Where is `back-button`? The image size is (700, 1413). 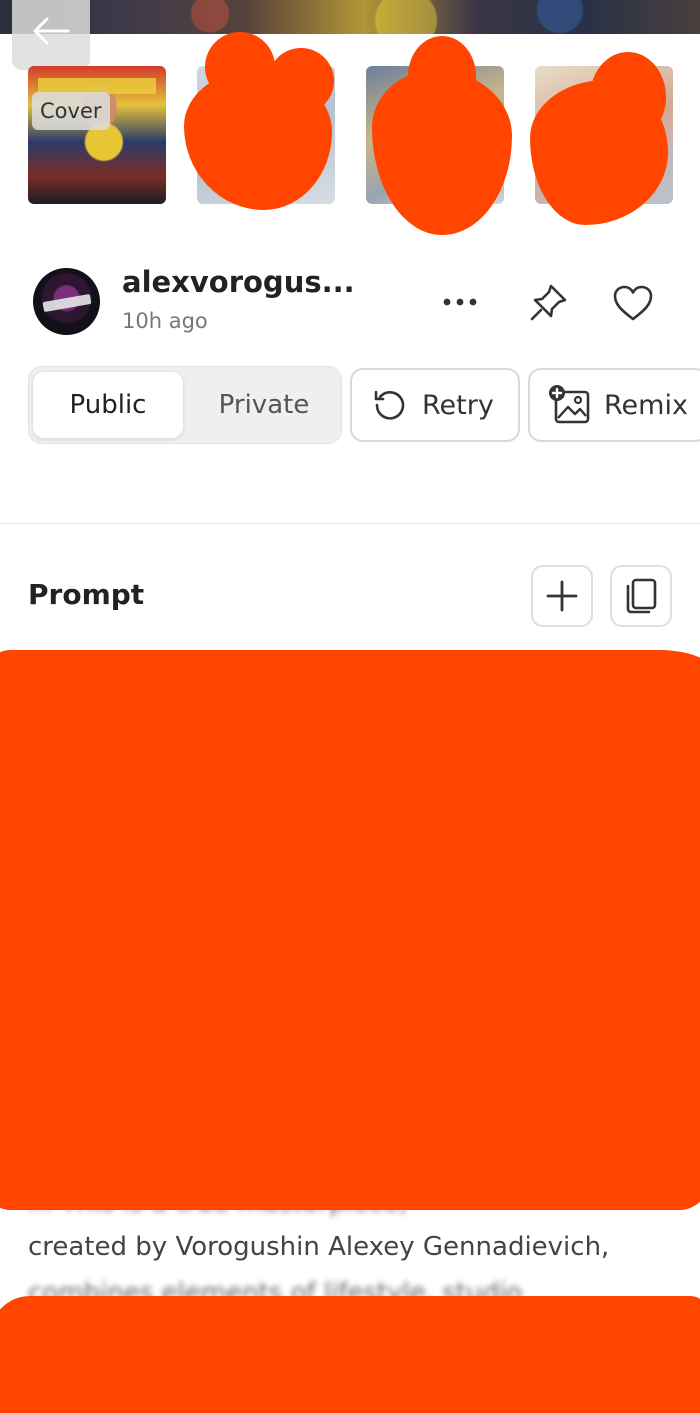
back-button is located at coordinates (51, 35).